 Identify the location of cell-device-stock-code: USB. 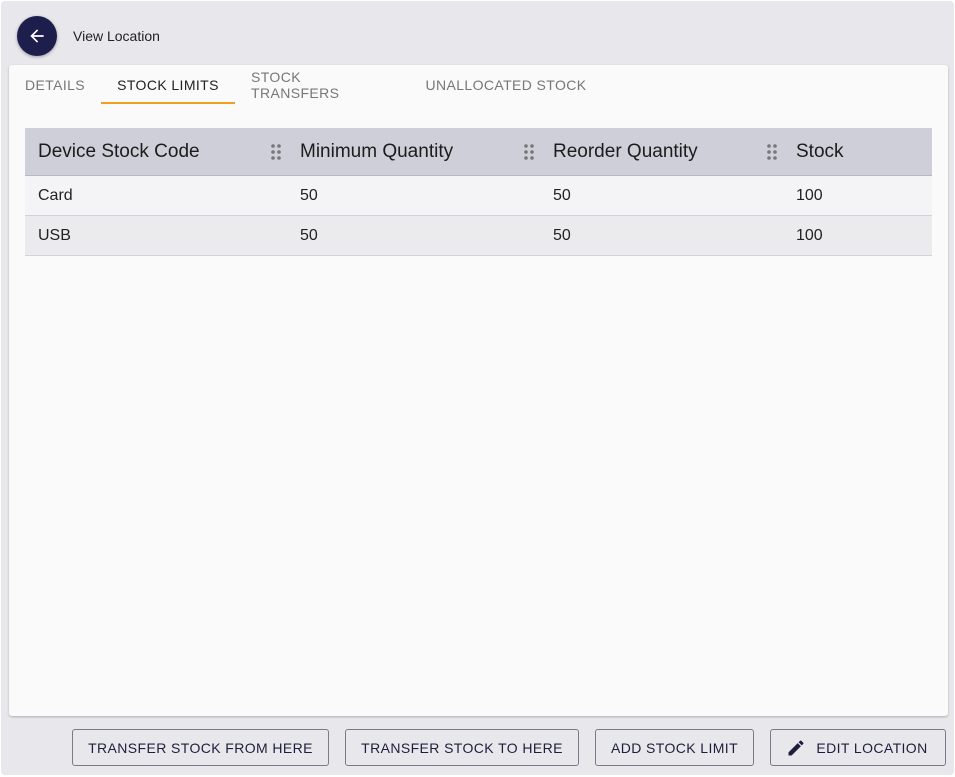
(54, 235).